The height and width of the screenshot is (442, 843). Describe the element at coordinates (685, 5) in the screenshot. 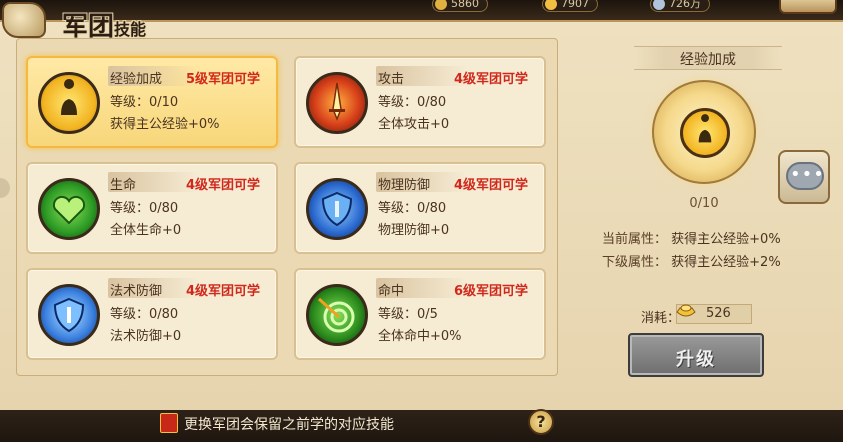

I see `resource-value-3: 726万` at that location.